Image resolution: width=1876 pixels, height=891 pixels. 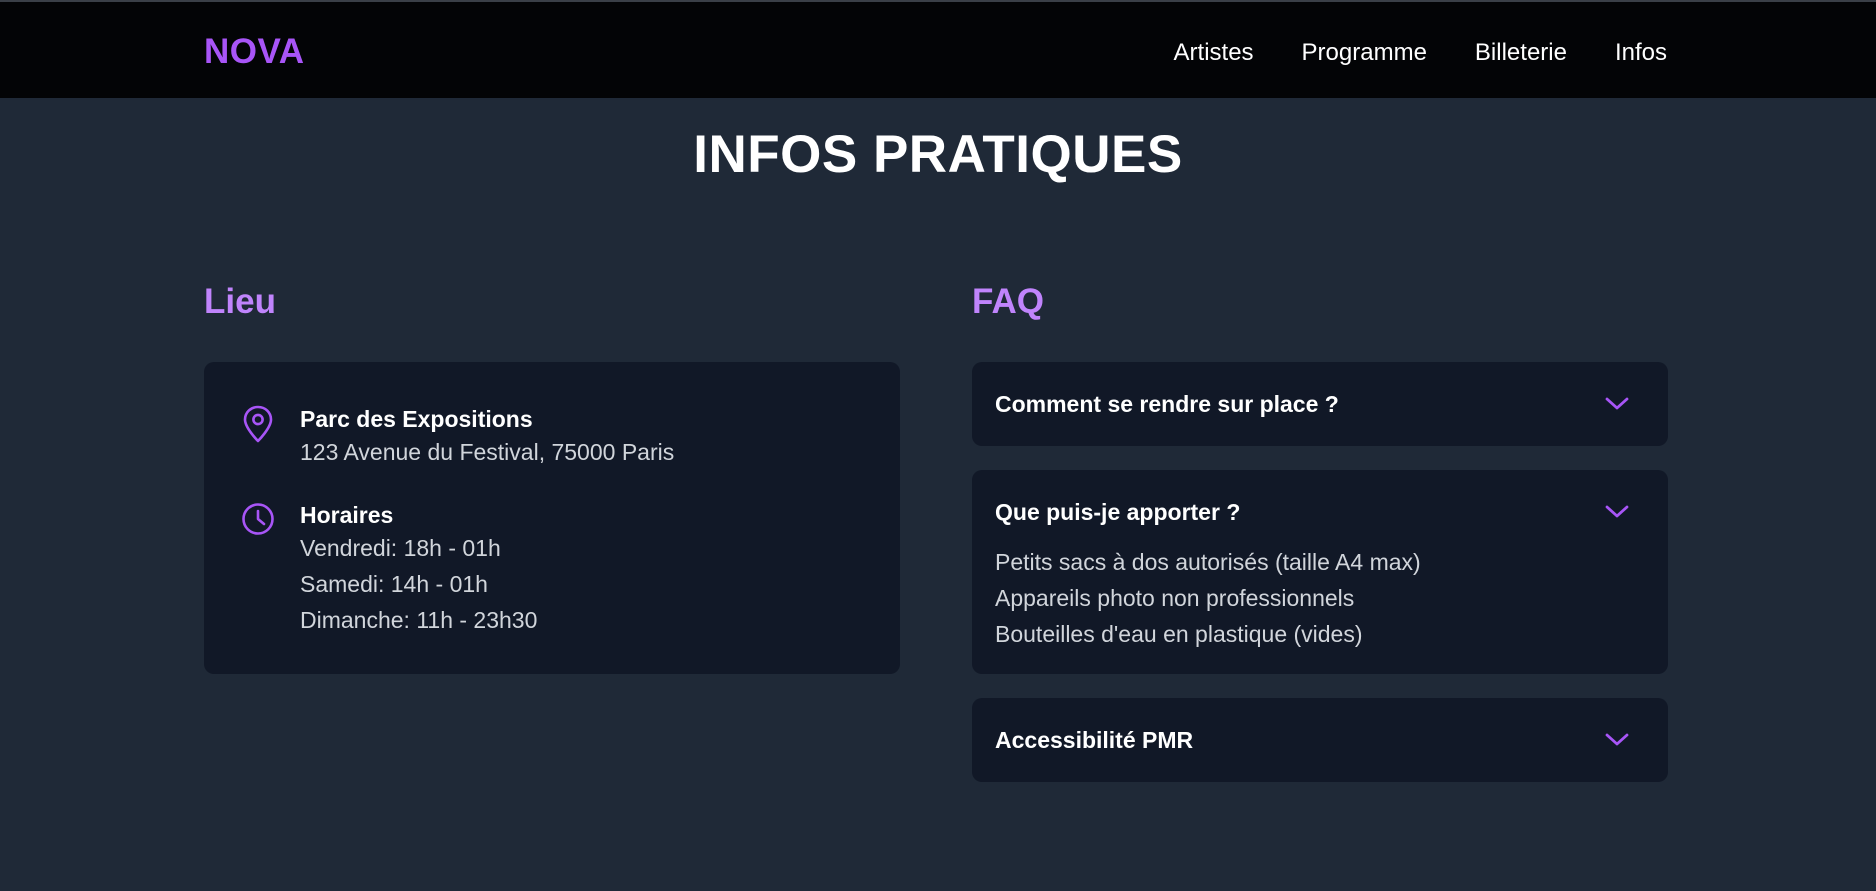 I want to click on lieu-heading: Lieu, so click(x=240, y=301).